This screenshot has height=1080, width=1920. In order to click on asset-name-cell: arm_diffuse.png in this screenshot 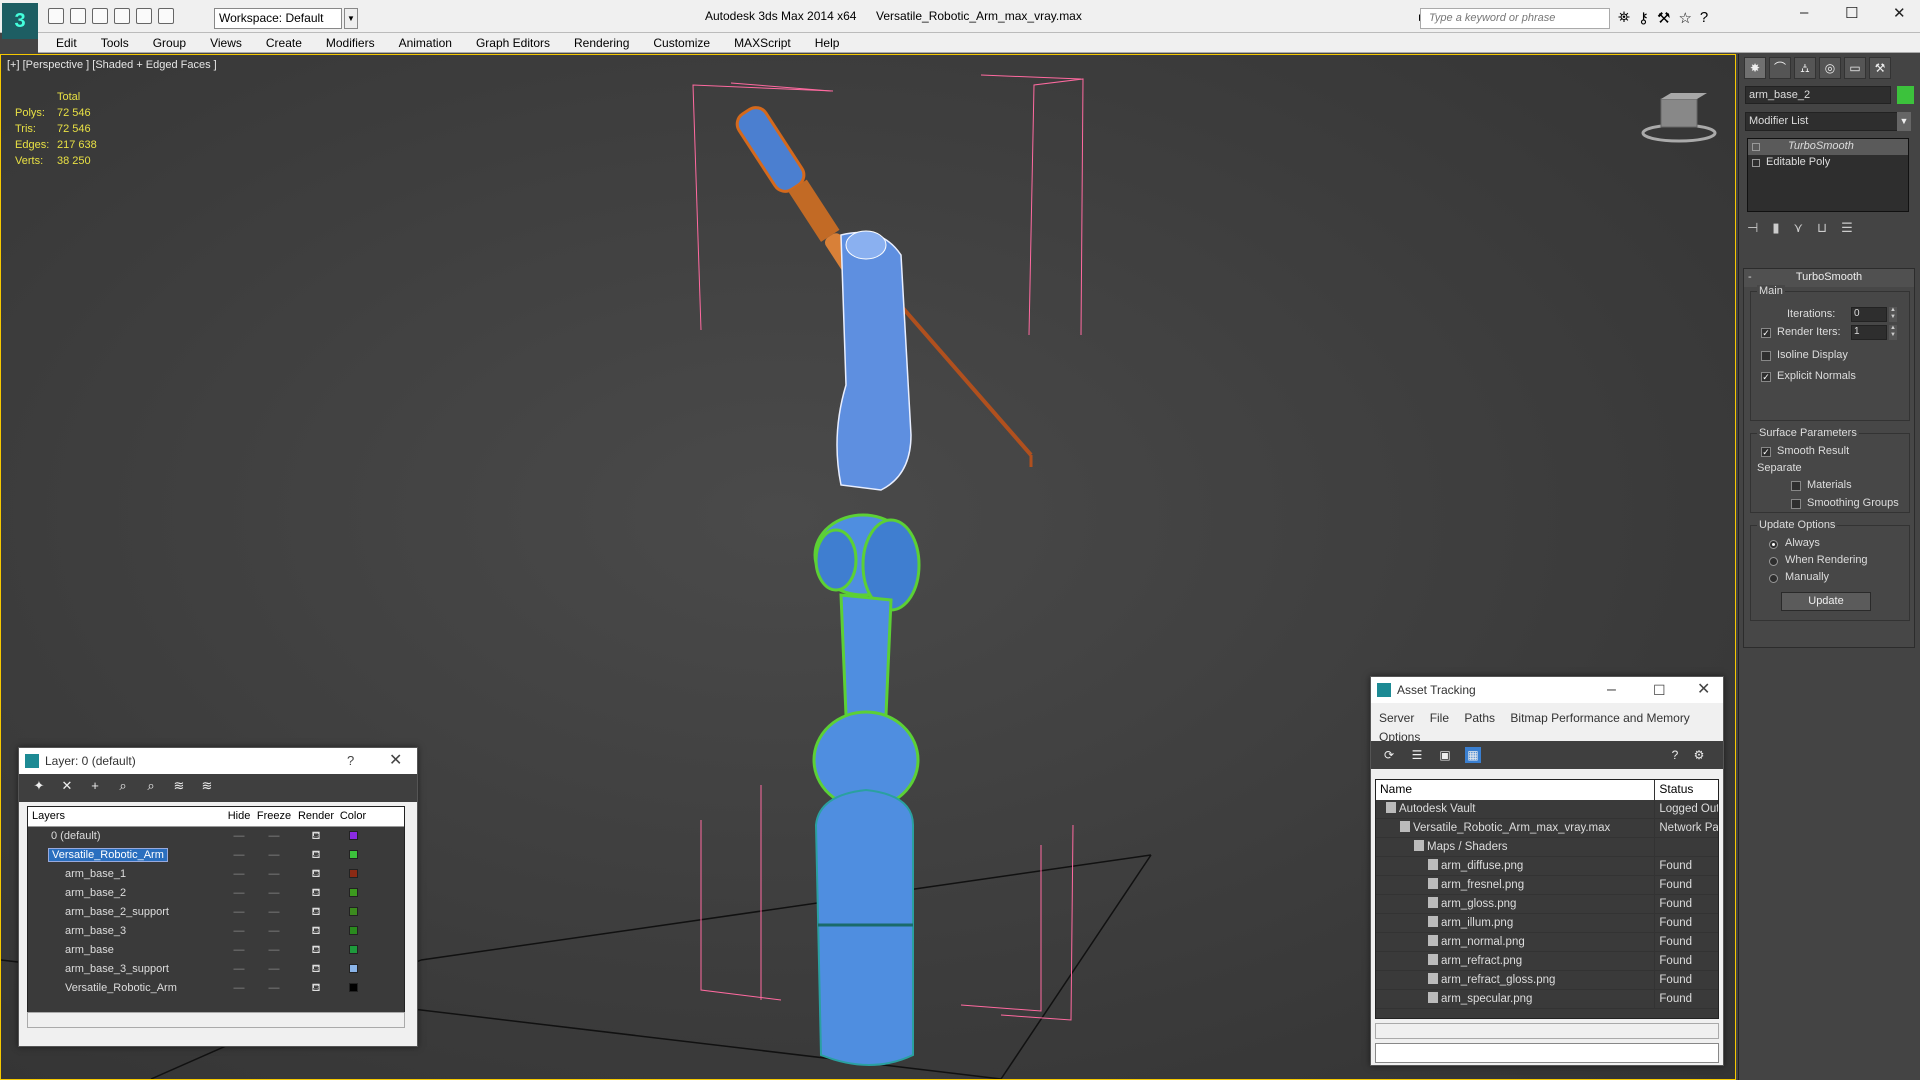, I will do `click(1515, 866)`.